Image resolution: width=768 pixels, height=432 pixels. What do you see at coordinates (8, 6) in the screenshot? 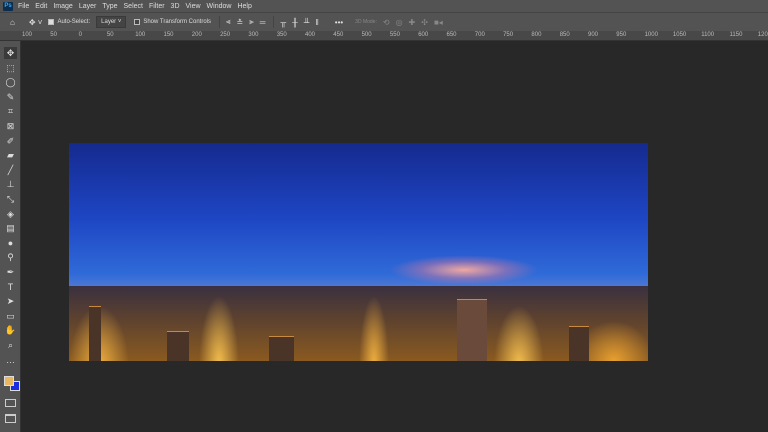
I see `photoshop-logo: Ps` at bounding box center [8, 6].